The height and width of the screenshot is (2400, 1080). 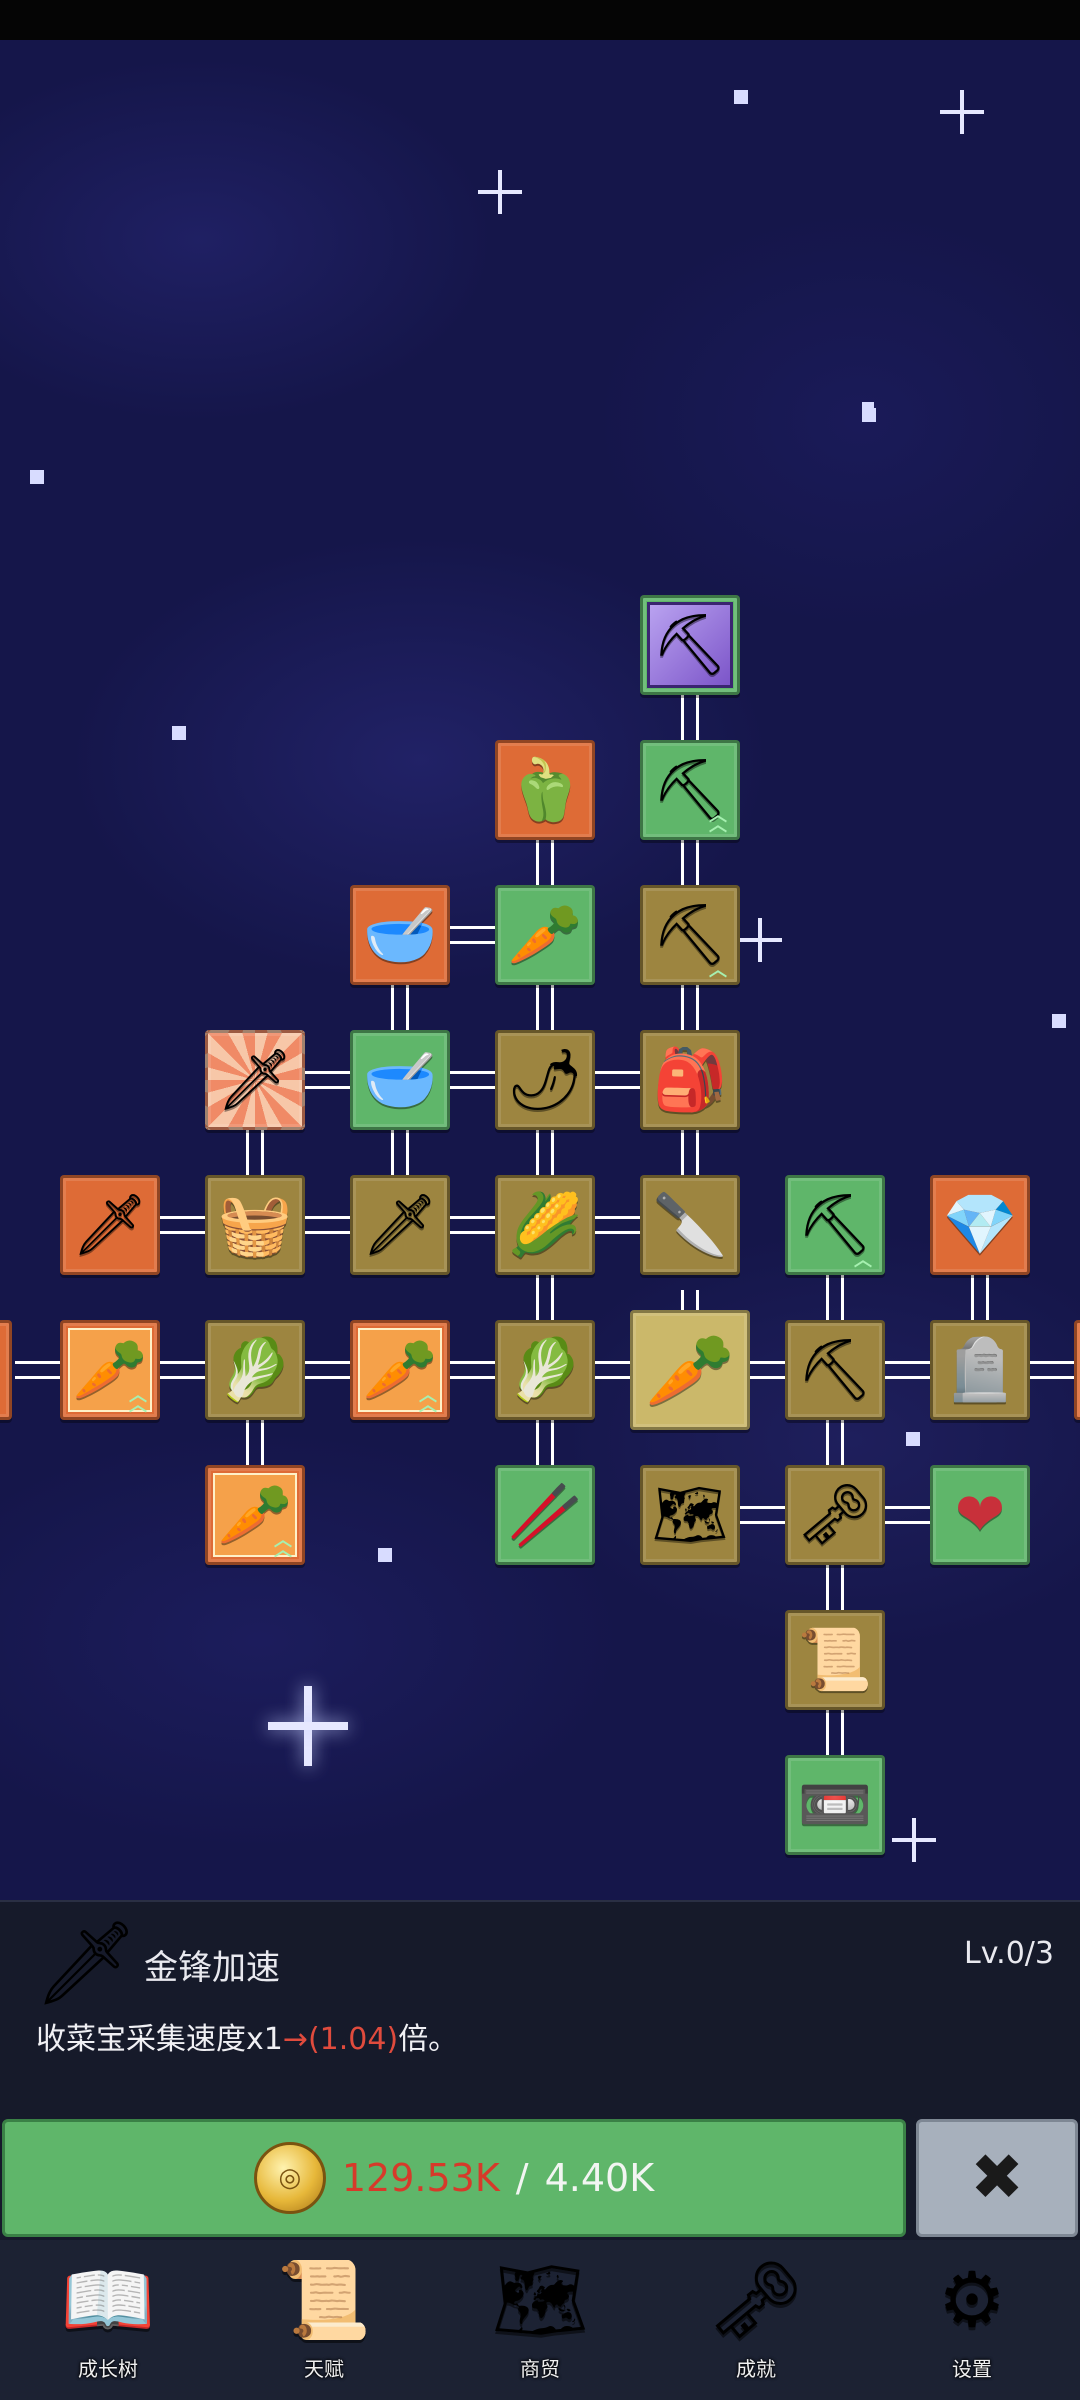 I want to click on tree-node-daikon: 🥕, so click(x=545, y=935).